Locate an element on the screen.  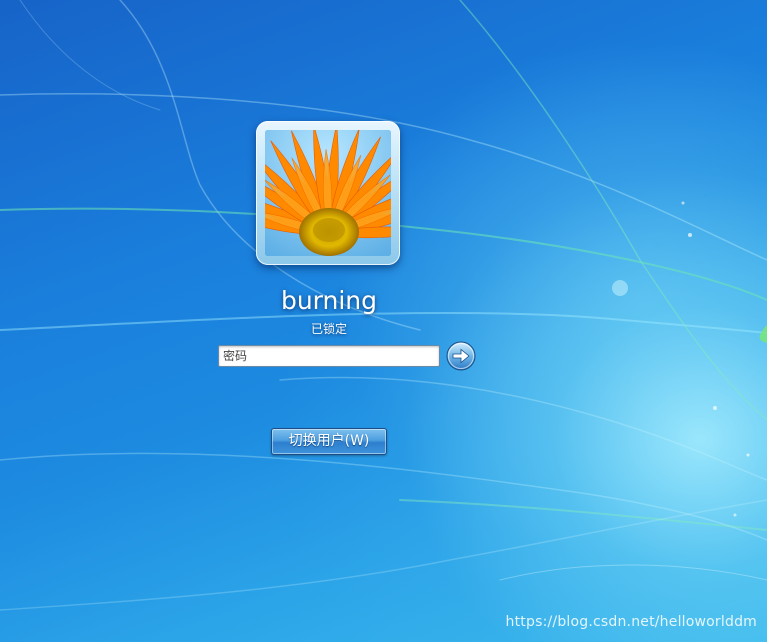
submit-arrow-button is located at coordinates (461, 356).